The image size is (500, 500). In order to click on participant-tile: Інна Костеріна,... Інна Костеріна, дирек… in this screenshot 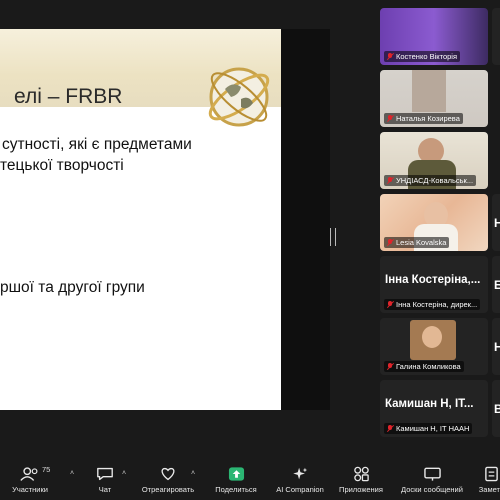, I will do `click(434, 284)`.